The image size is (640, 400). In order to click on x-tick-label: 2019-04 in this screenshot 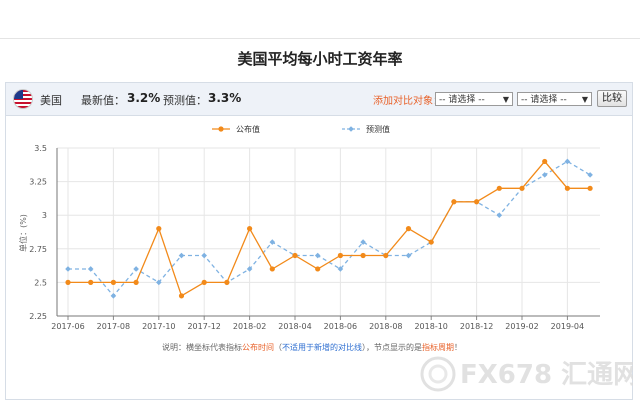, I will do `click(567, 326)`.